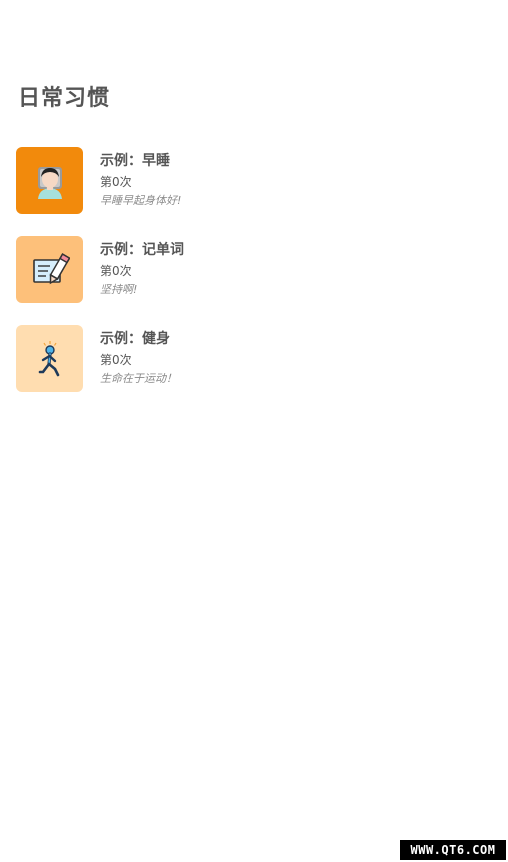  Describe the element at coordinates (119, 289) in the screenshot. I see `habit-motto: 坚持啊!` at that location.